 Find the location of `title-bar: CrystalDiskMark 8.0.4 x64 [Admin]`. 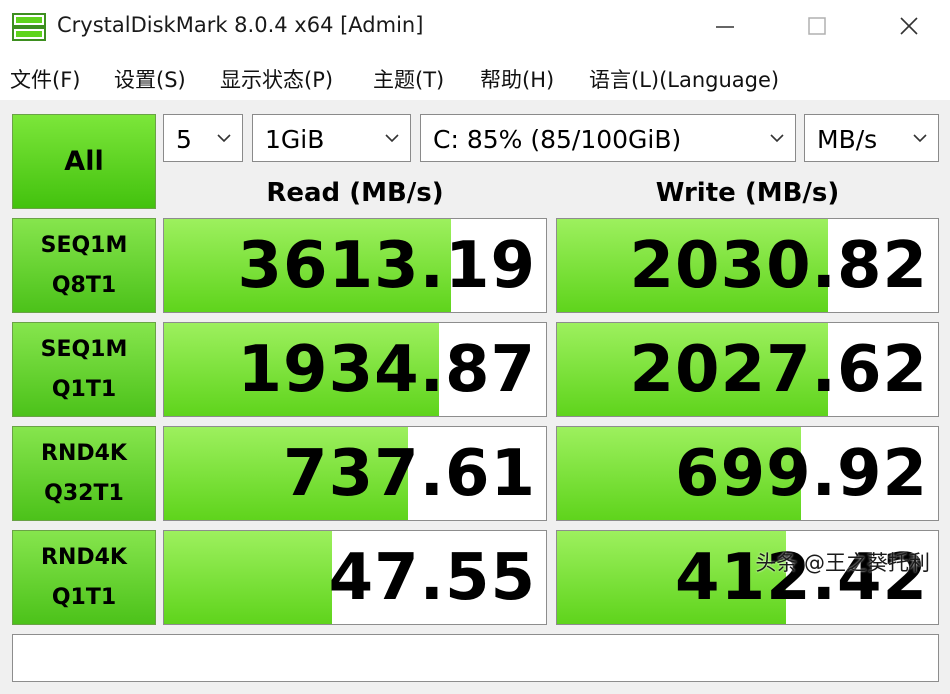

title-bar: CrystalDiskMark 8.0.4 x64 [Admin] is located at coordinates (475, 28).